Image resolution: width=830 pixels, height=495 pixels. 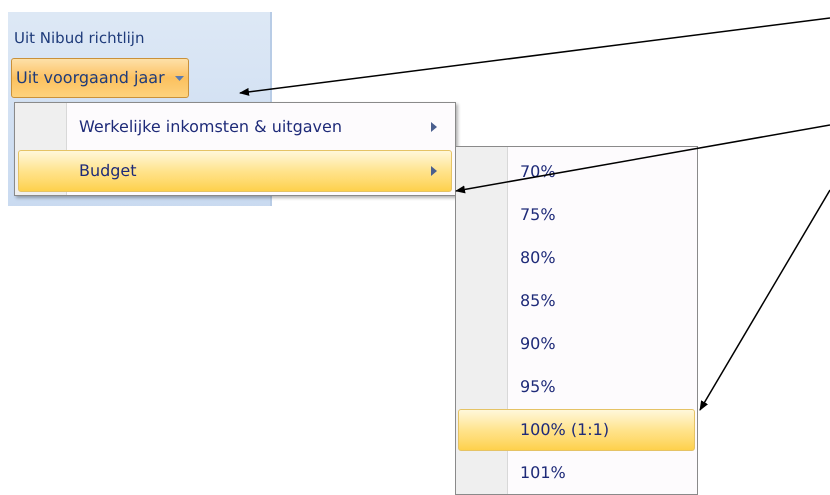 What do you see at coordinates (576, 215) in the screenshot?
I see `submenu-item: 75%` at bounding box center [576, 215].